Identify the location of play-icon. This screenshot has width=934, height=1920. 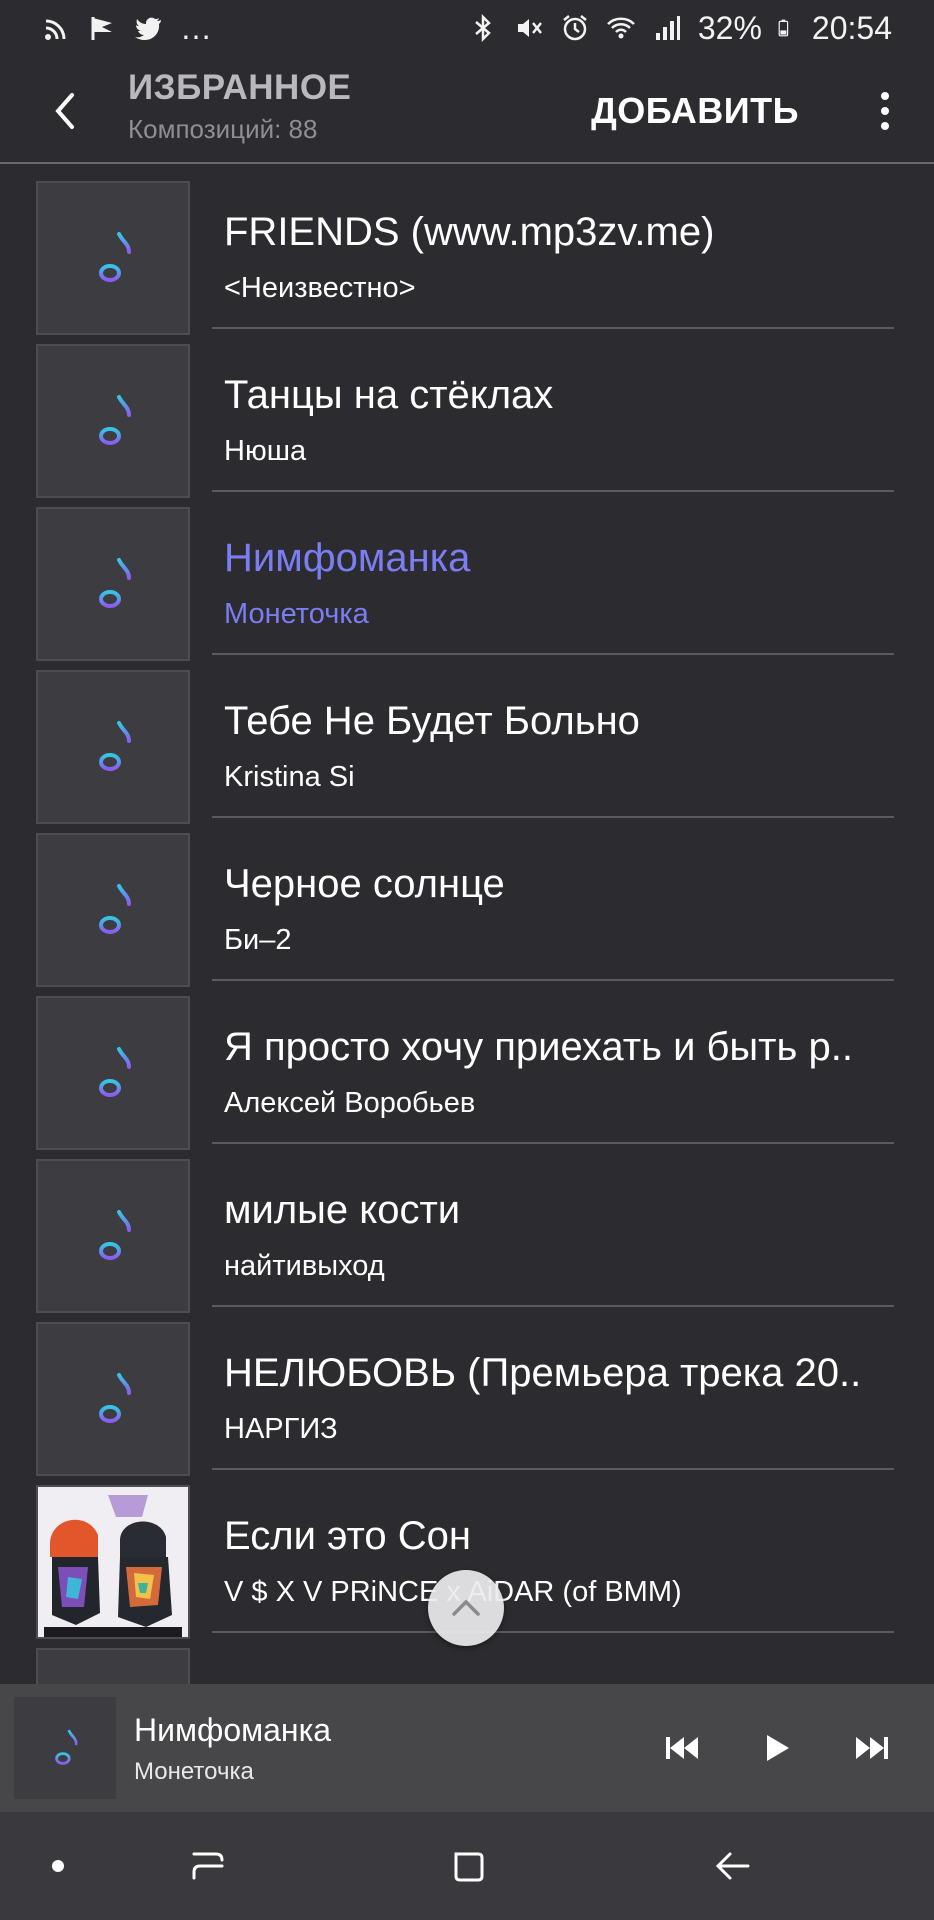
(778, 1748).